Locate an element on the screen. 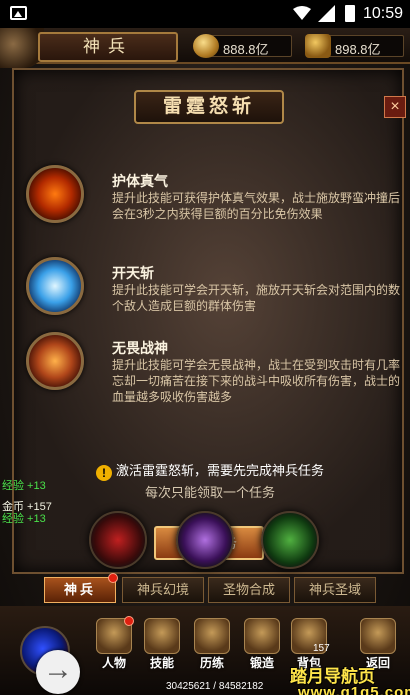 The image size is (410, 695). notice-text: 激活雷霆怒斩，需要先完成神兵任务 is located at coordinates (219, 470).